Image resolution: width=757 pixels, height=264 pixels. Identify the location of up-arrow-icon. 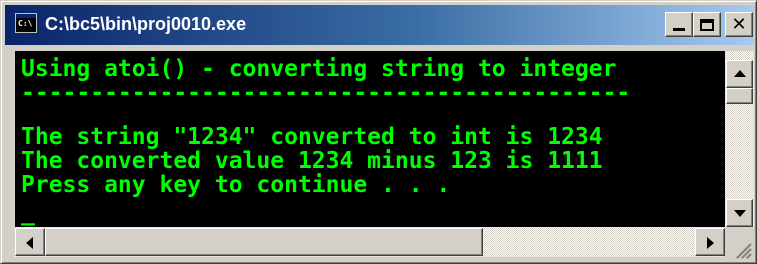
(740, 73).